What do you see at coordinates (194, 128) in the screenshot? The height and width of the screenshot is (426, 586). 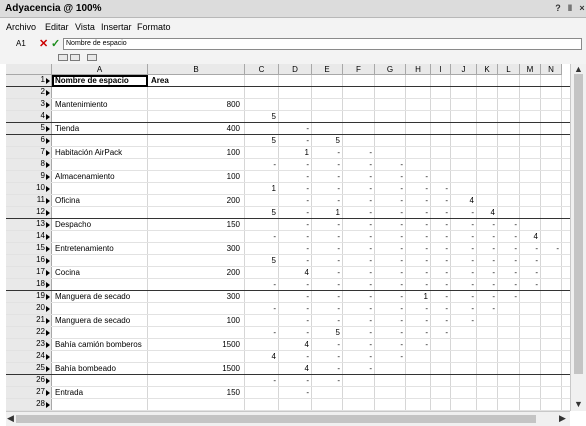 I see `area-cell: 400` at bounding box center [194, 128].